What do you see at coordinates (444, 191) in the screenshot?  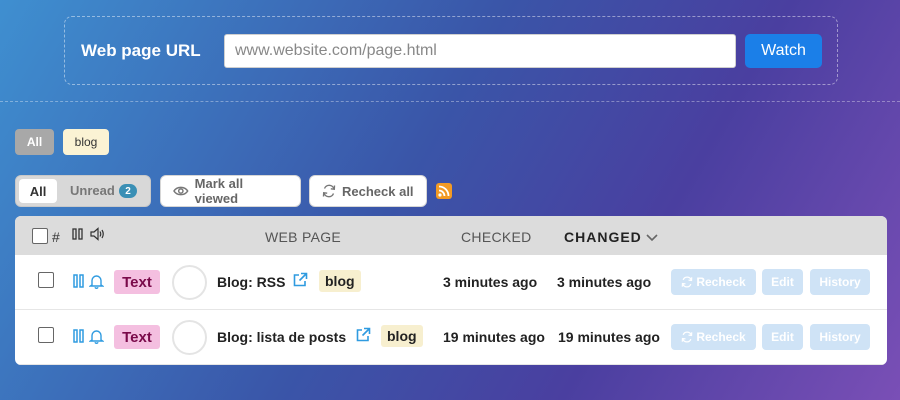 I see `rss-icon` at bounding box center [444, 191].